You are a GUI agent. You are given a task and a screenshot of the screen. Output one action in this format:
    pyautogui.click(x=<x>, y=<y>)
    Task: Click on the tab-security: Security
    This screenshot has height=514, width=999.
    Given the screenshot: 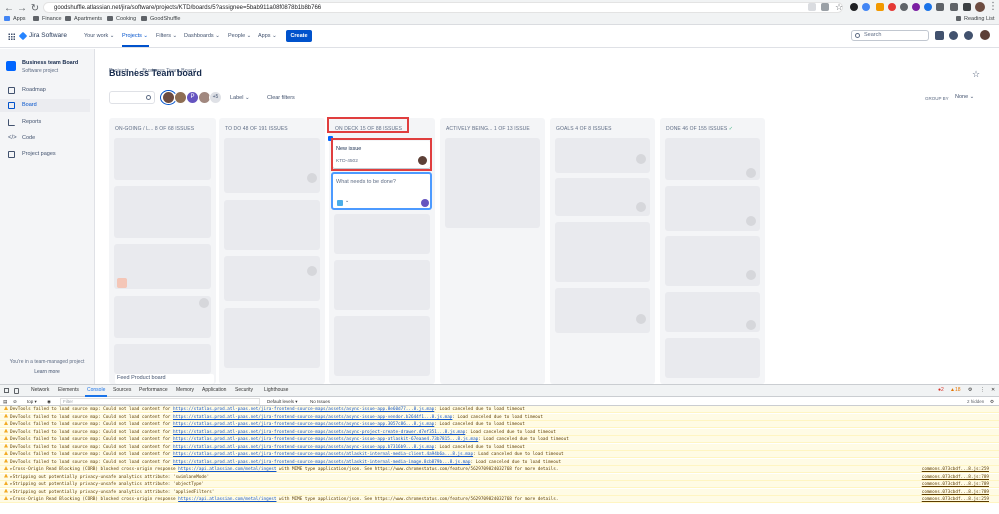 What is the action you would take?
    pyautogui.click(x=244, y=390)
    